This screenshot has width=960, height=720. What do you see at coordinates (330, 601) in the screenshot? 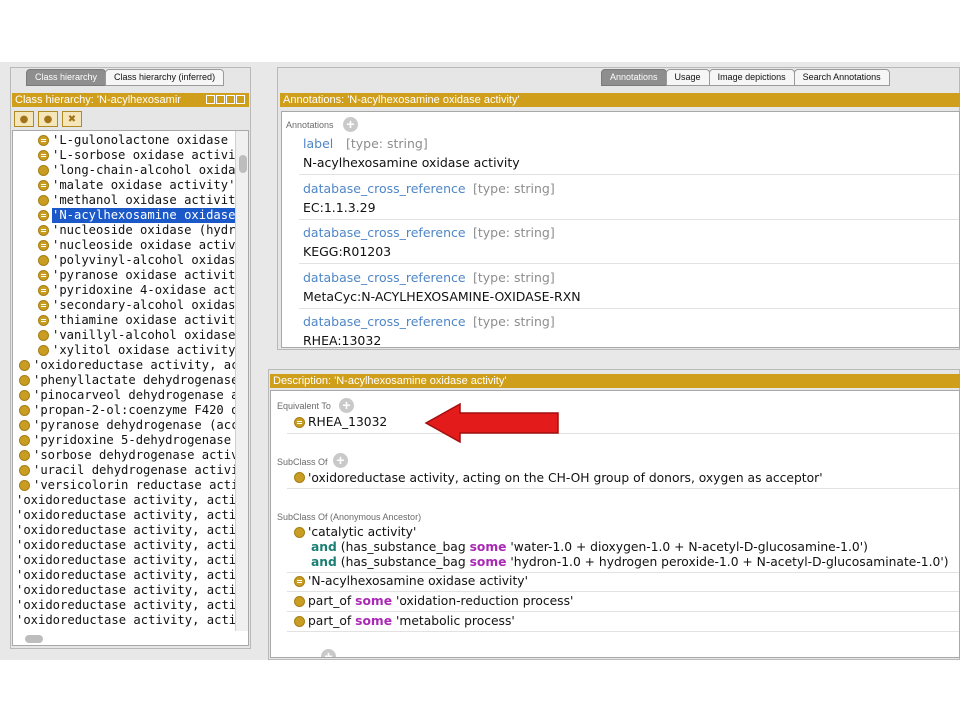
I see `part-of-property: part_of` at bounding box center [330, 601].